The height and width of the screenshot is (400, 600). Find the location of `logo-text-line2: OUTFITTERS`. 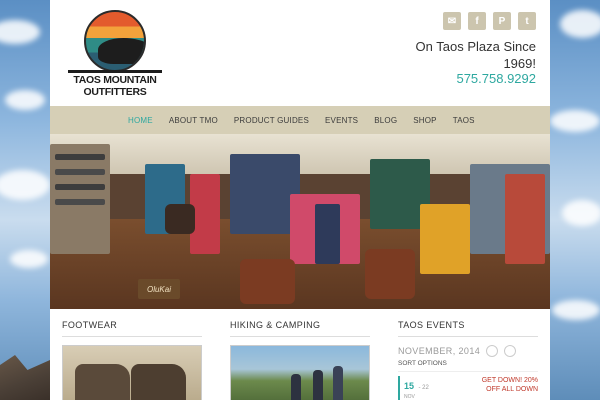

logo-text-line2: OUTFITTERS is located at coordinates (115, 92).